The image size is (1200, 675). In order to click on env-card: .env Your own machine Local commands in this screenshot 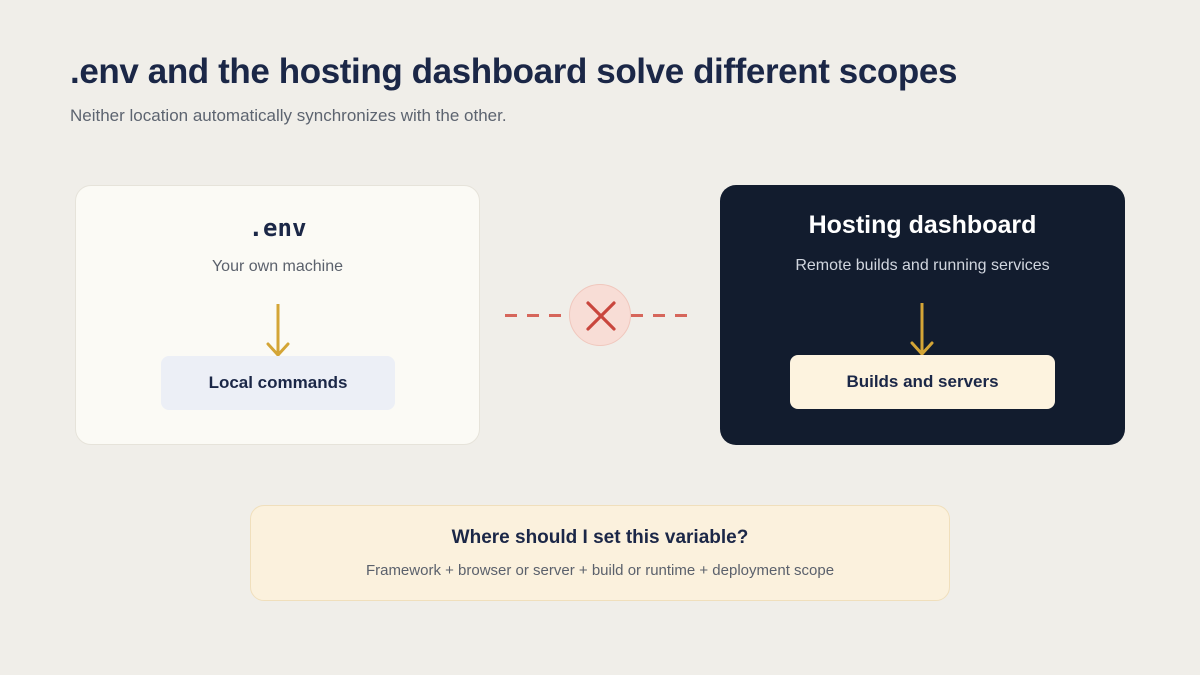, I will do `click(277, 315)`.